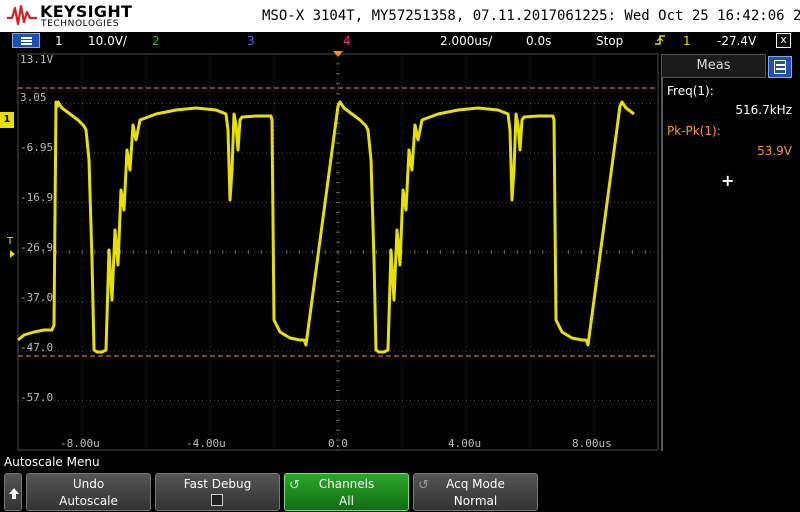 The width and height of the screenshot is (800, 512). Describe the element at coordinates (660, 40) in the screenshot. I see `rising-edge-trigger-icon` at that location.